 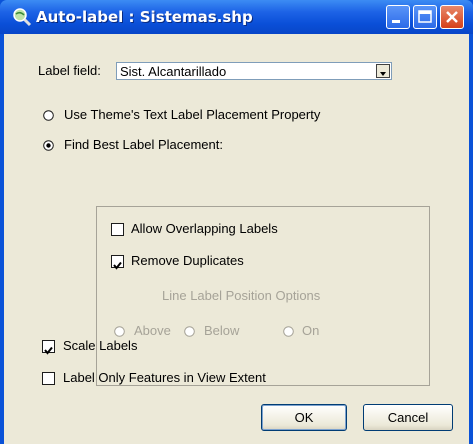 I want to click on line-position-title: Line Label Position Options, so click(x=241, y=295).